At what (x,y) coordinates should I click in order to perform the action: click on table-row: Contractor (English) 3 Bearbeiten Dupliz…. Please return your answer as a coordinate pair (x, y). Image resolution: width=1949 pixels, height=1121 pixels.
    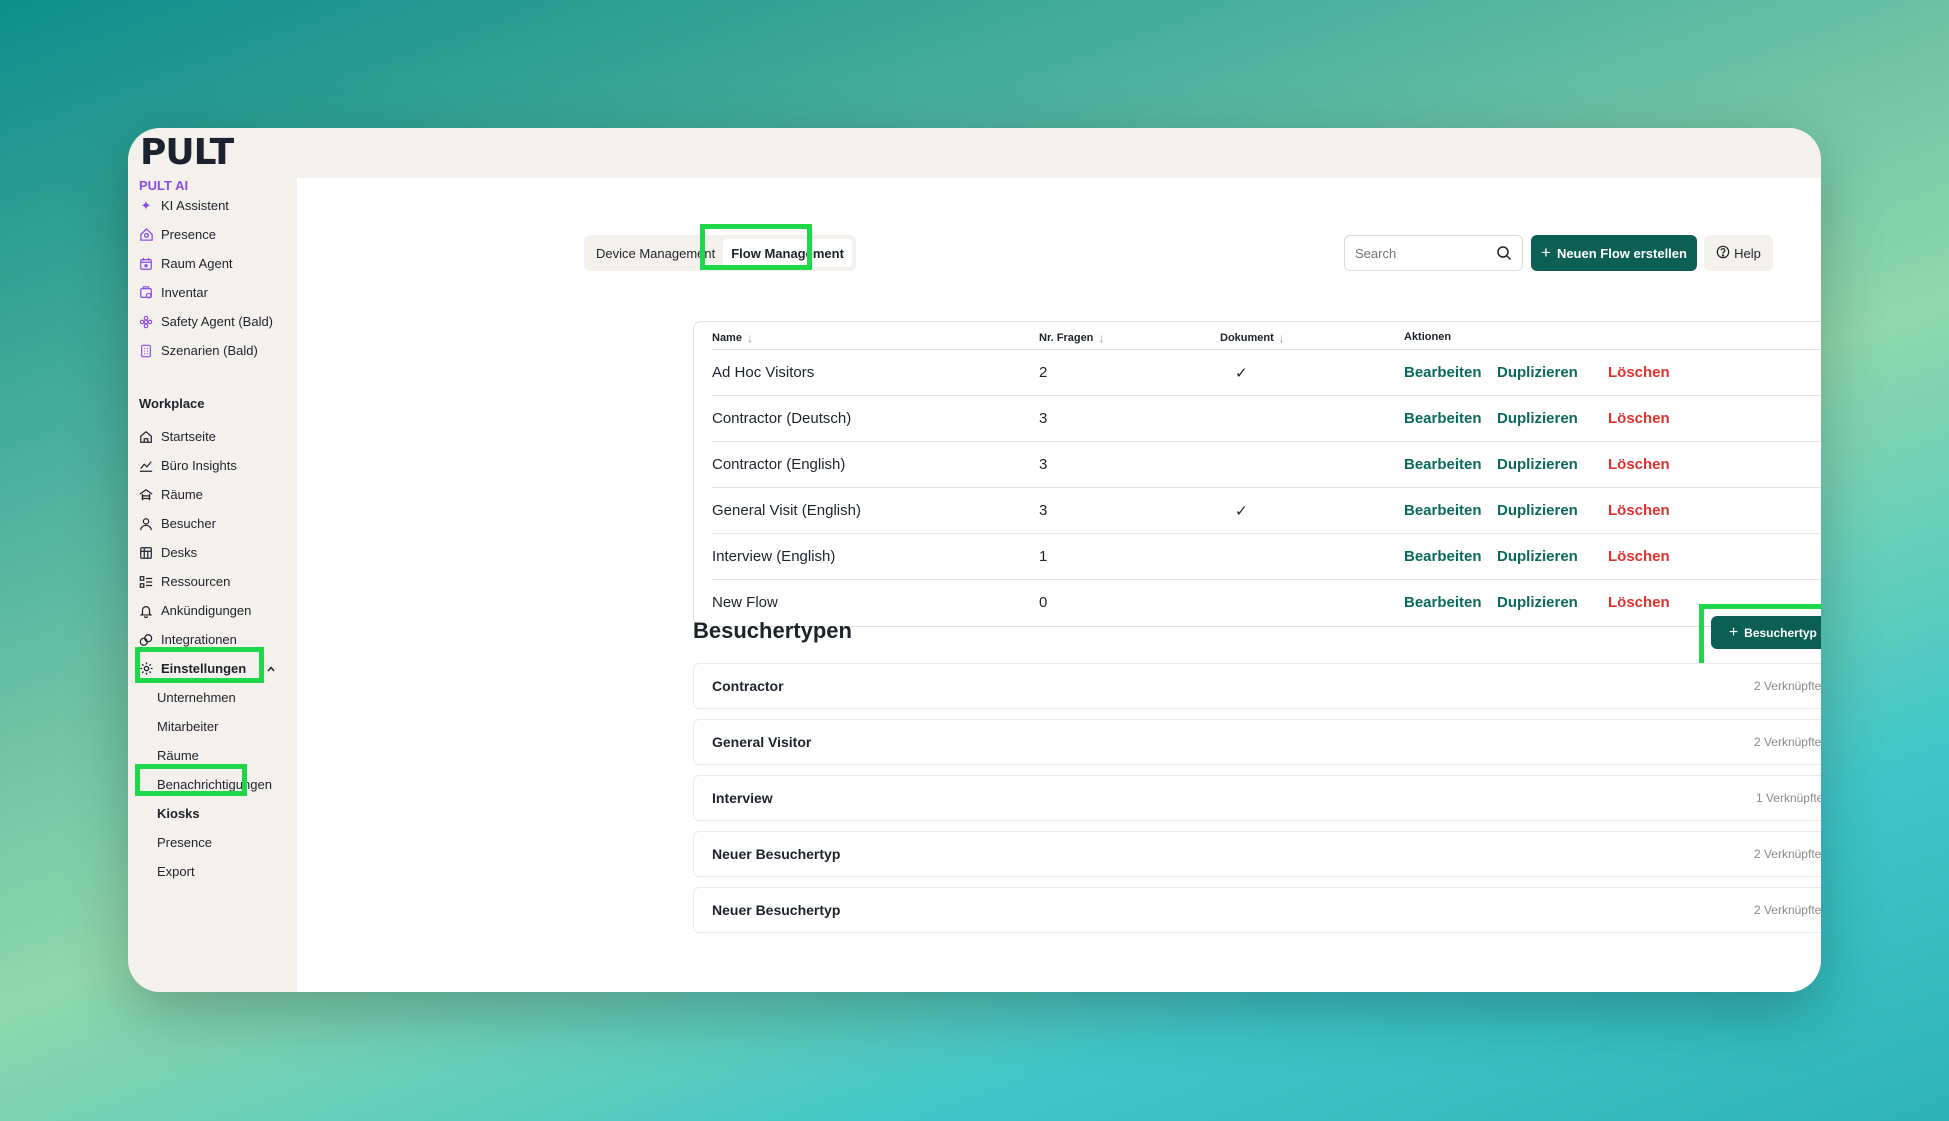
    Looking at the image, I should click on (1266, 465).